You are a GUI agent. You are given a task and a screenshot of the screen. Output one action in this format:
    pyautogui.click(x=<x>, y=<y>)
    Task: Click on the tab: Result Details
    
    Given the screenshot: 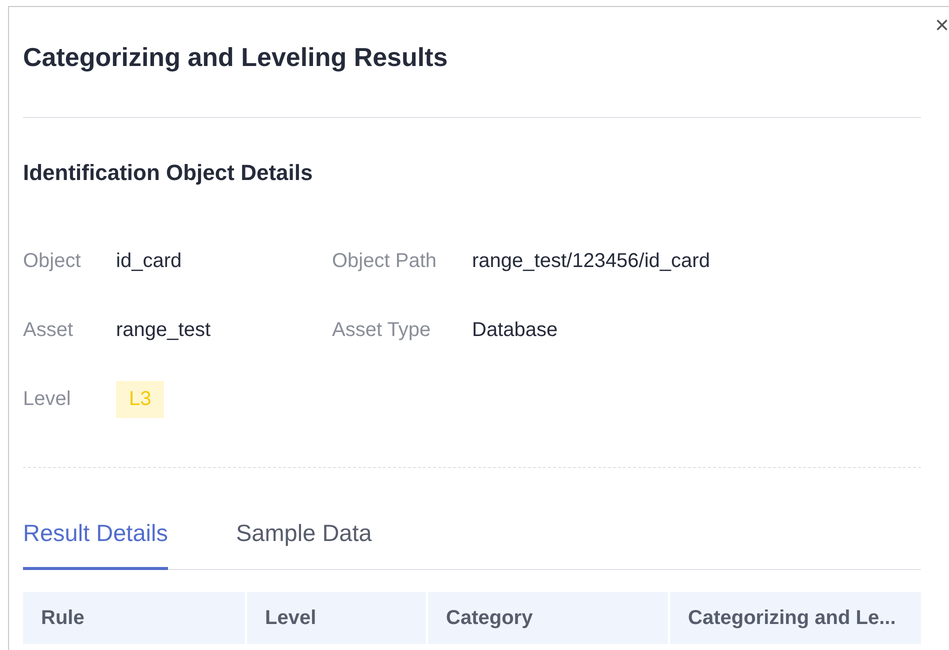 What is the action you would take?
    pyautogui.click(x=95, y=545)
    